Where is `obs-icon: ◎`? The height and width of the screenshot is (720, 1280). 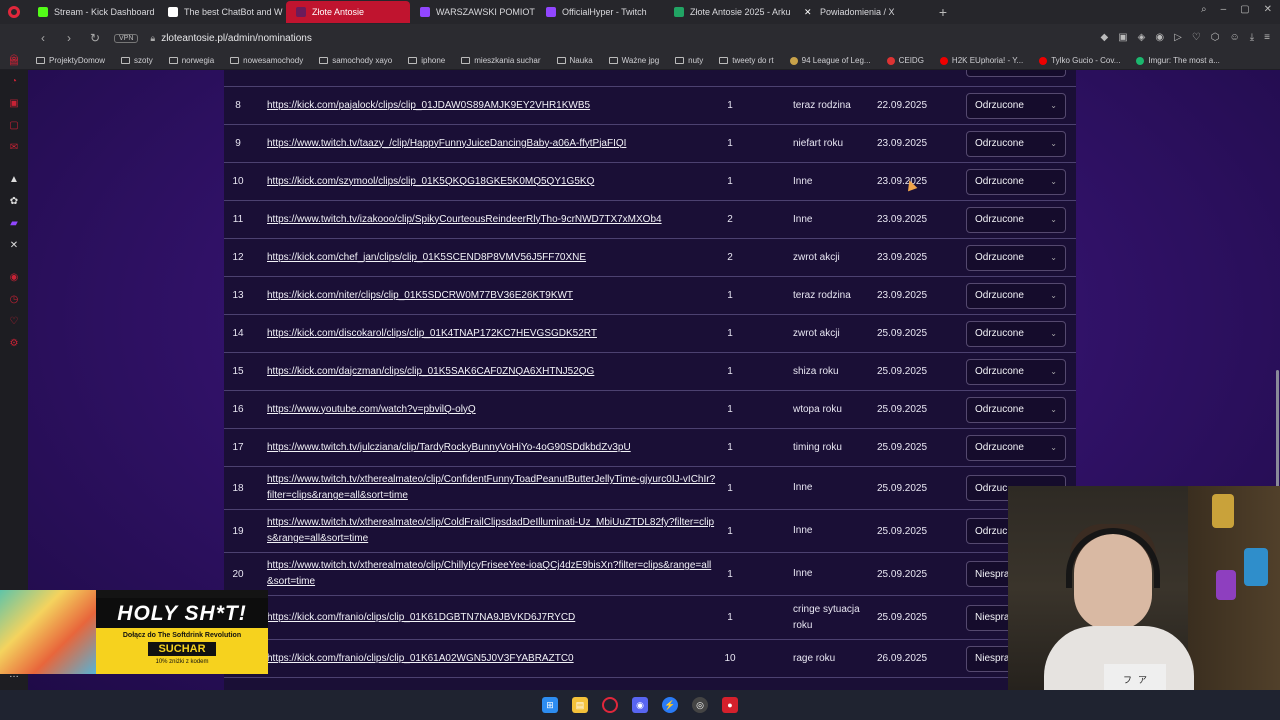
obs-icon: ◎ is located at coordinates (700, 705).